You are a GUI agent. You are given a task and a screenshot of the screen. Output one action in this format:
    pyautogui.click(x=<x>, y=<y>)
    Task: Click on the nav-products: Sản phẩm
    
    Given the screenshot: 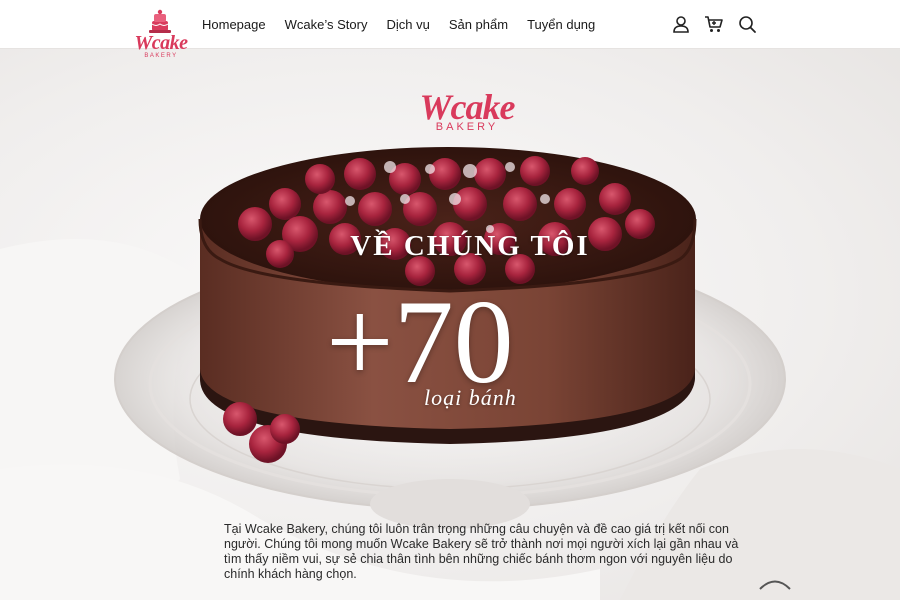 What is the action you would take?
    pyautogui.click(x=478, y=24)
    